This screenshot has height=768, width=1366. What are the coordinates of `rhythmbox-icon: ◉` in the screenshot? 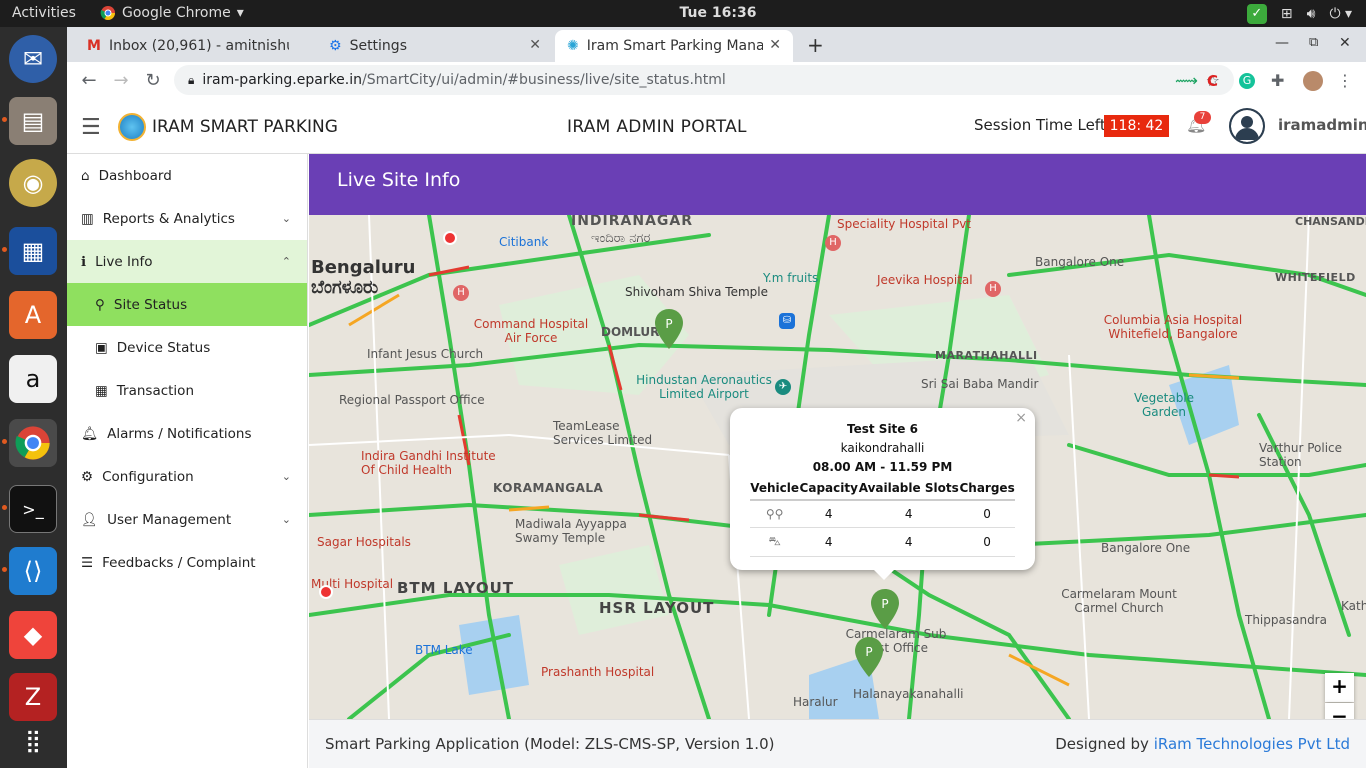 It's located at (33, 183).